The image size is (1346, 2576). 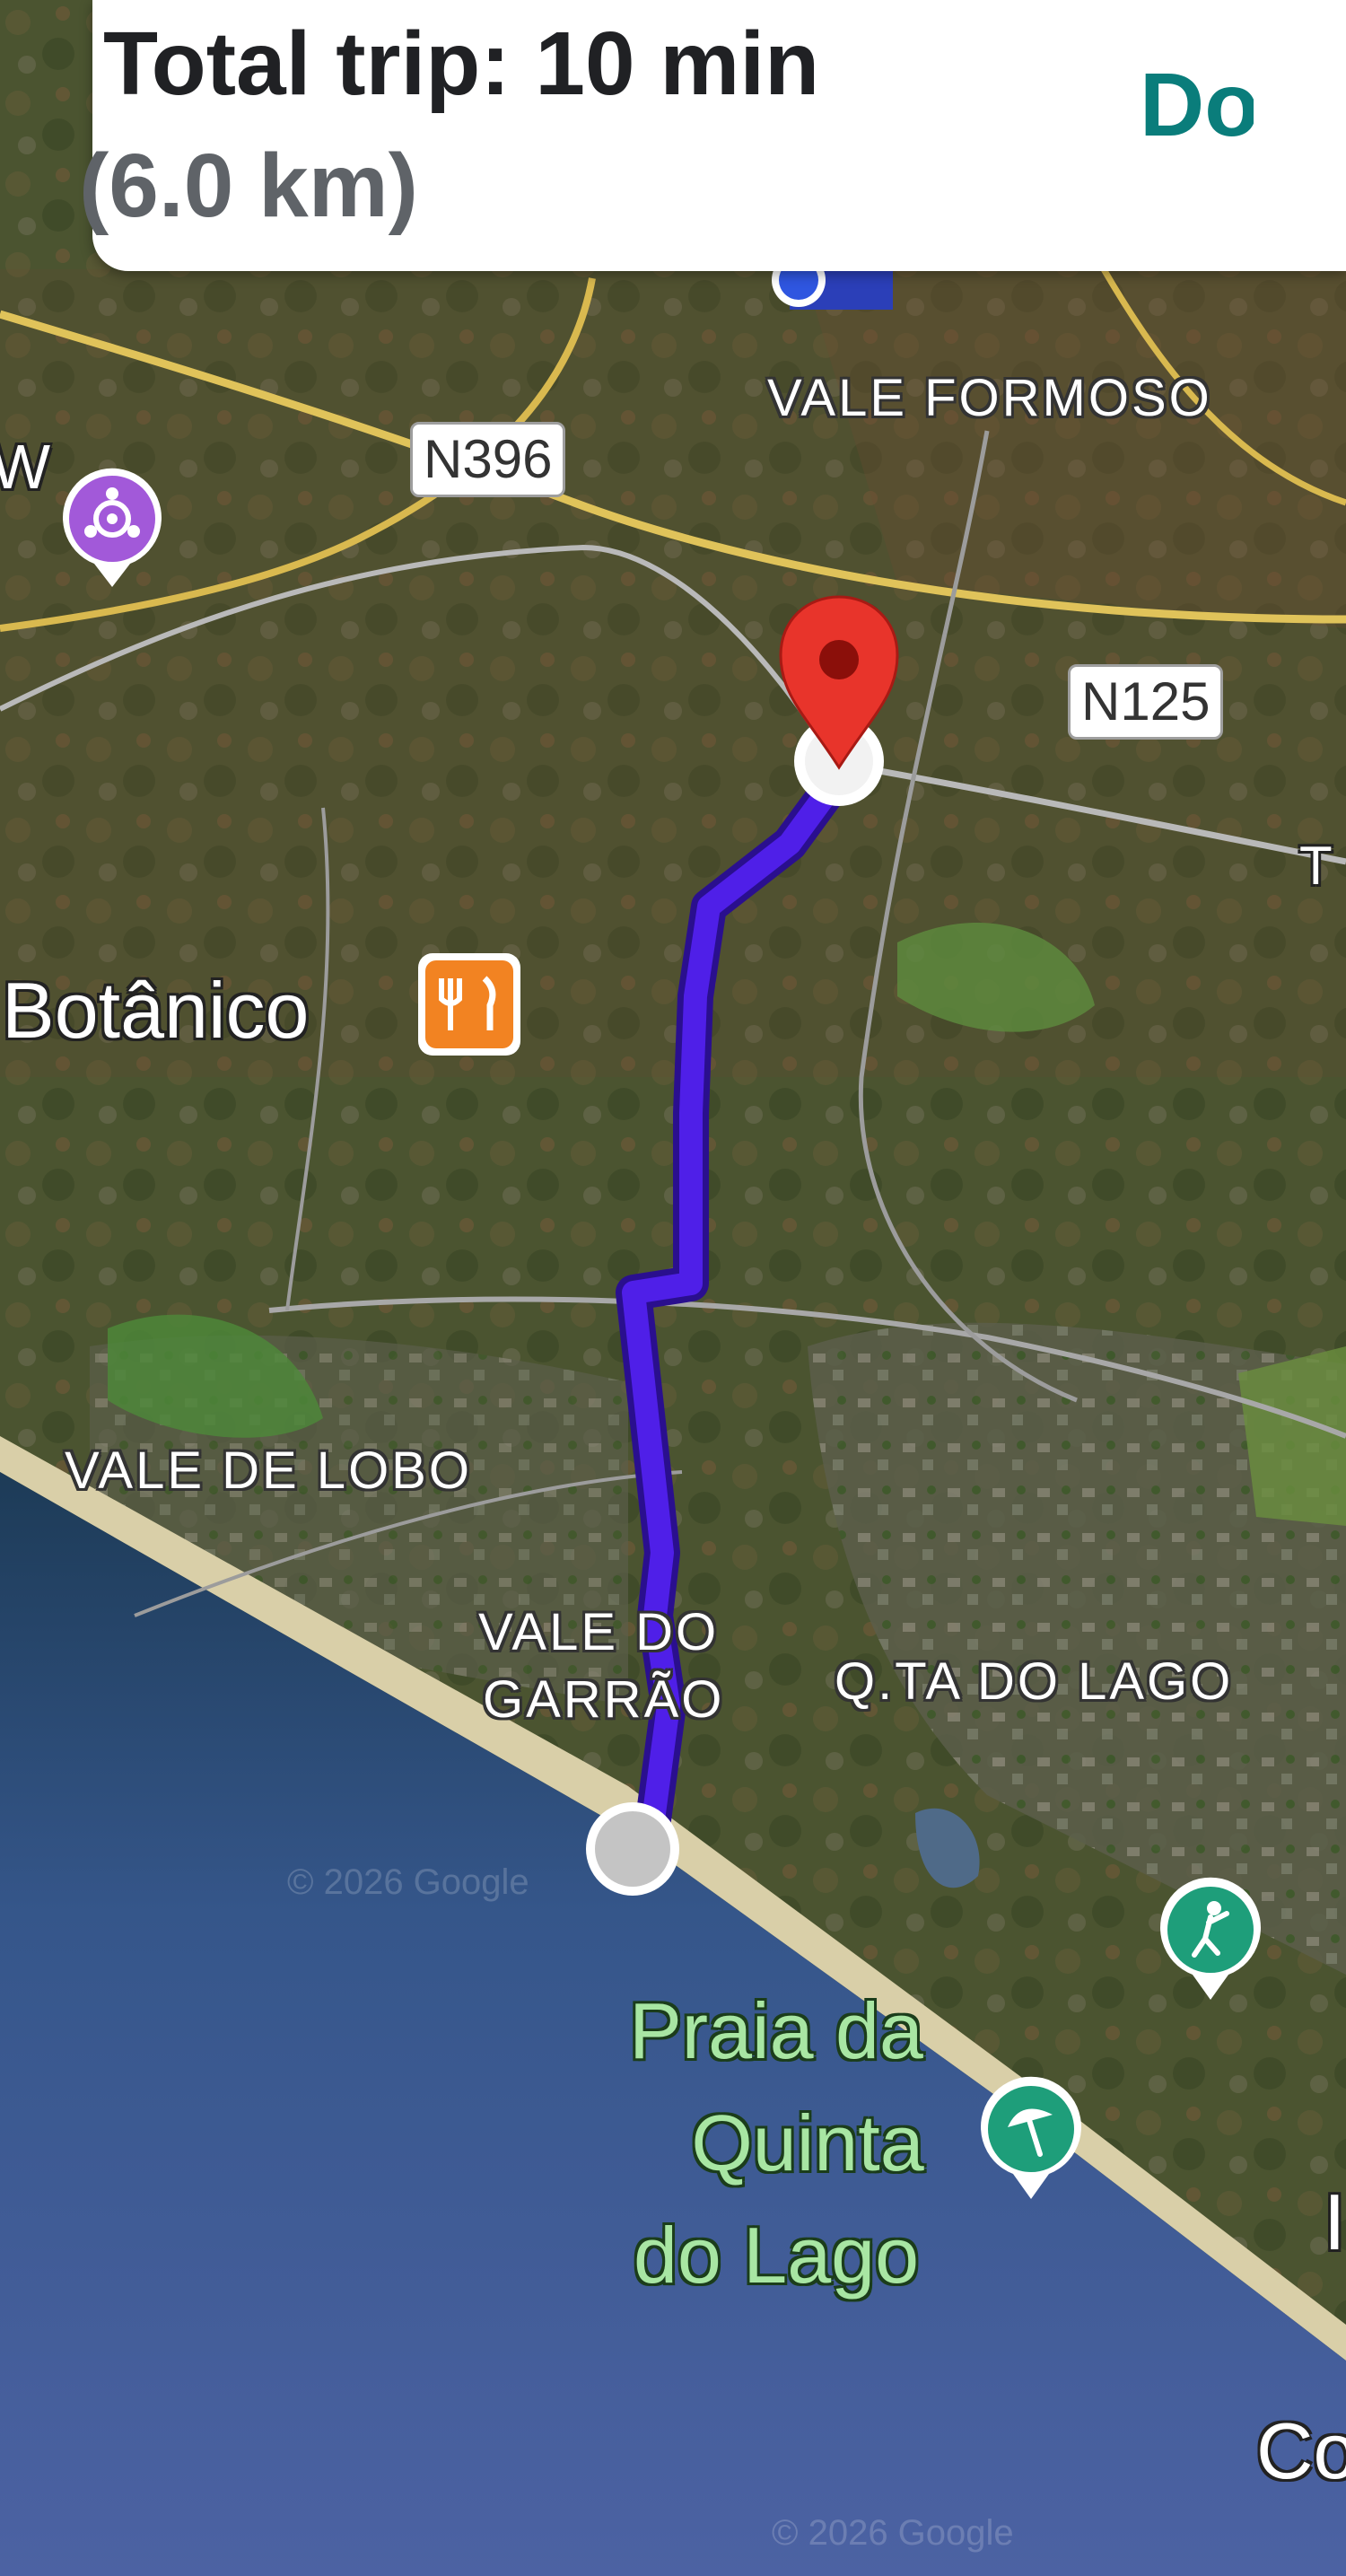 I want to click on poi-restaurant, so click(x=470, y=1007).